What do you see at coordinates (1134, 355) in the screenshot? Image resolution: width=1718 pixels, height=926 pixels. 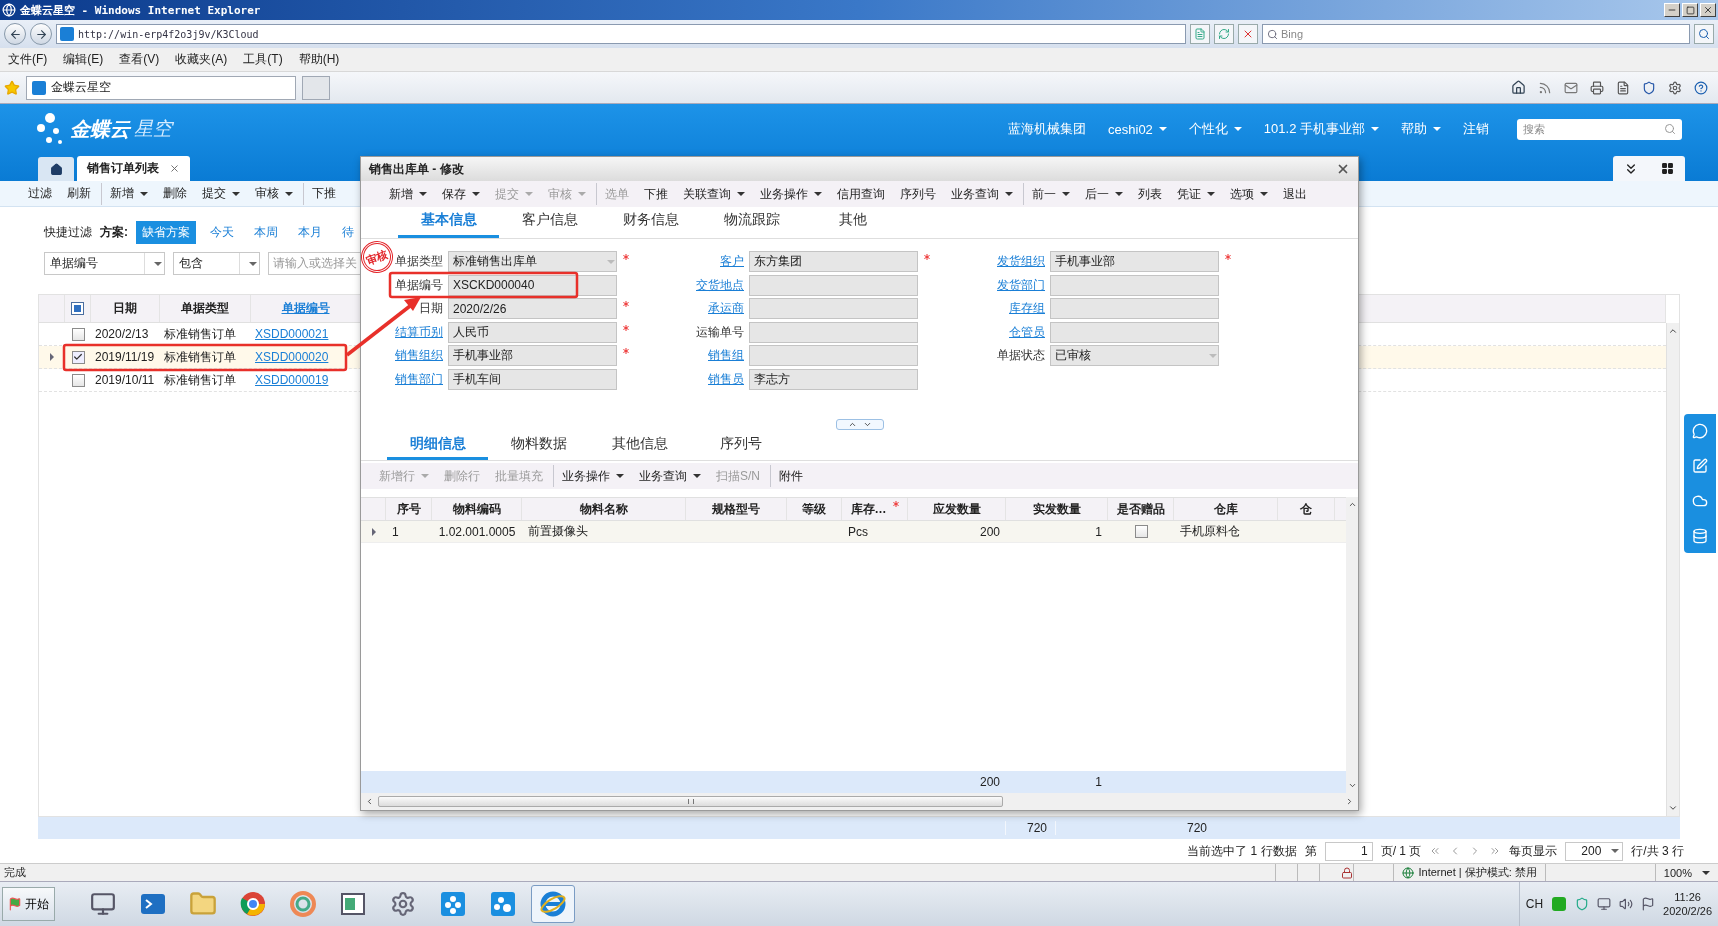 I see `select-field: 已审核` at bounding box center [1134, 355].